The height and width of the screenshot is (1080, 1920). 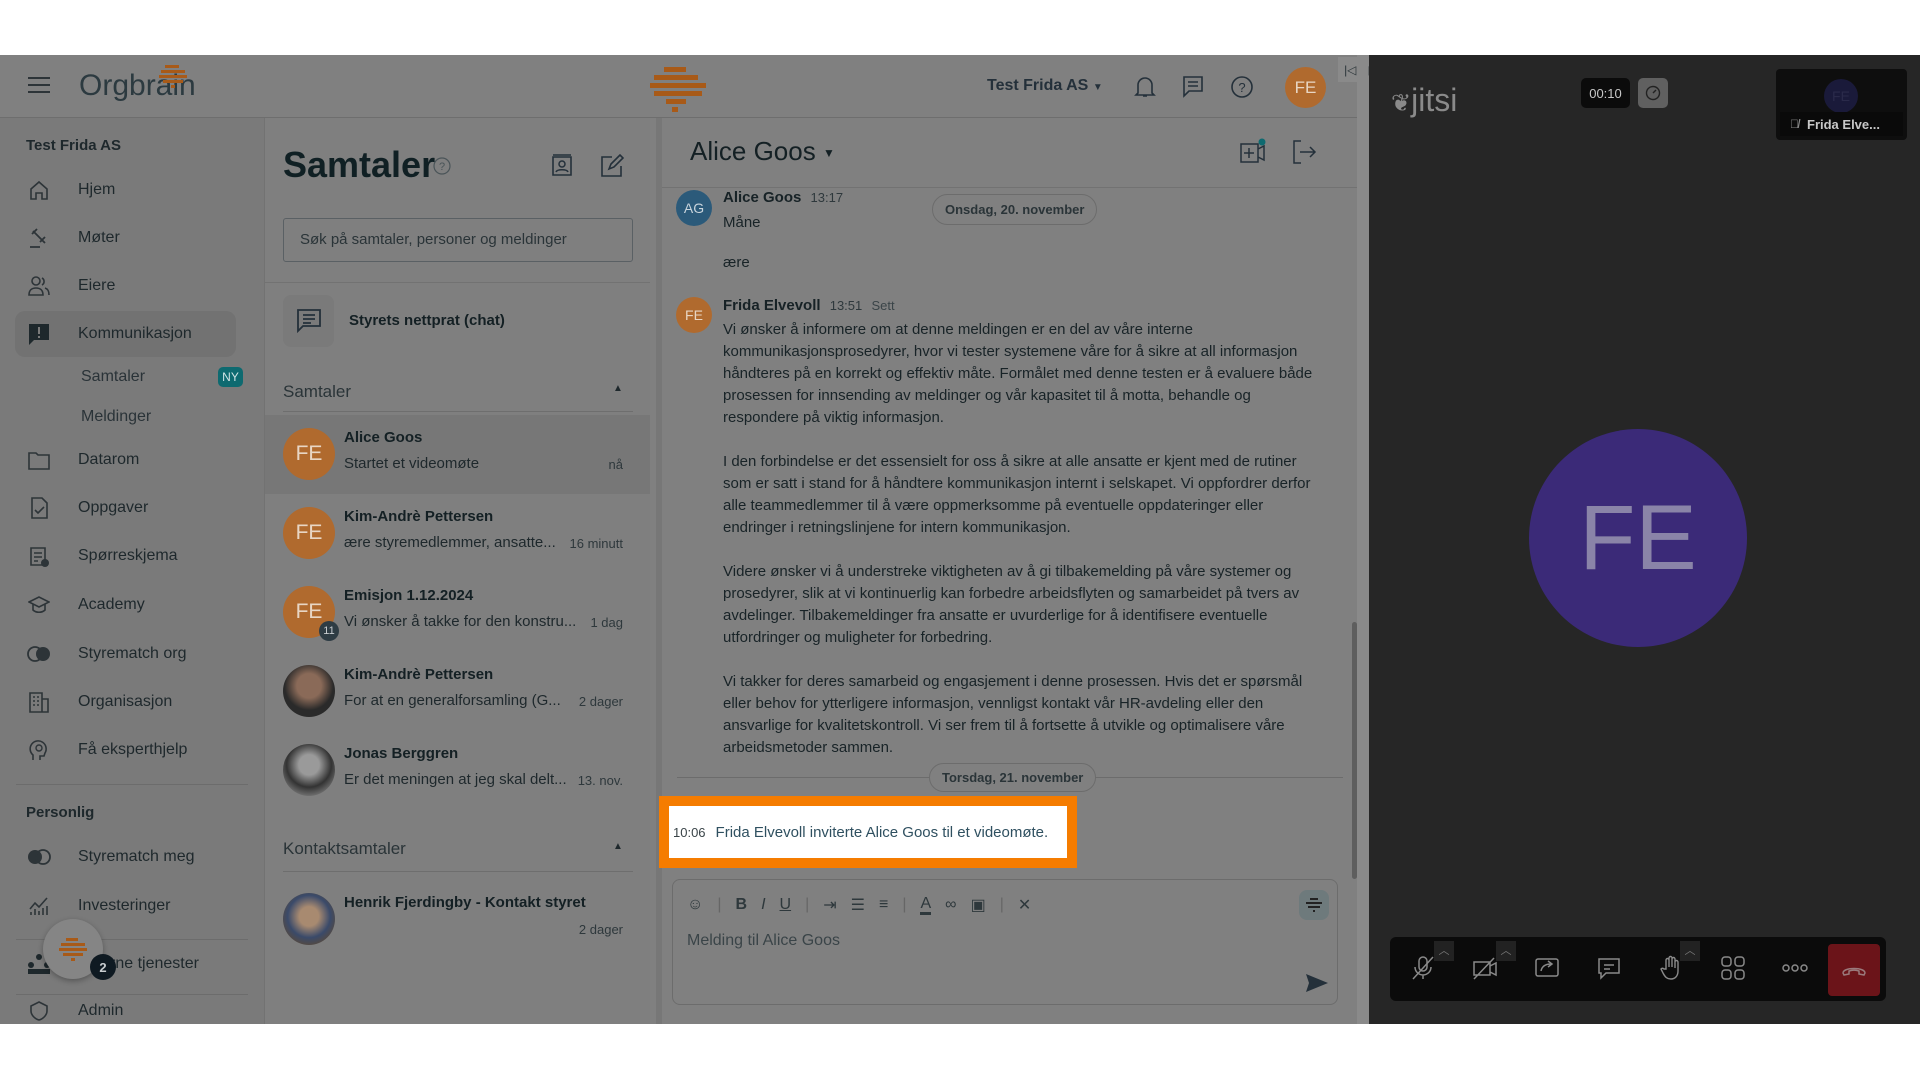 I want to click on chat-title: Alice Goos ▼, so click(x=762, y=151).